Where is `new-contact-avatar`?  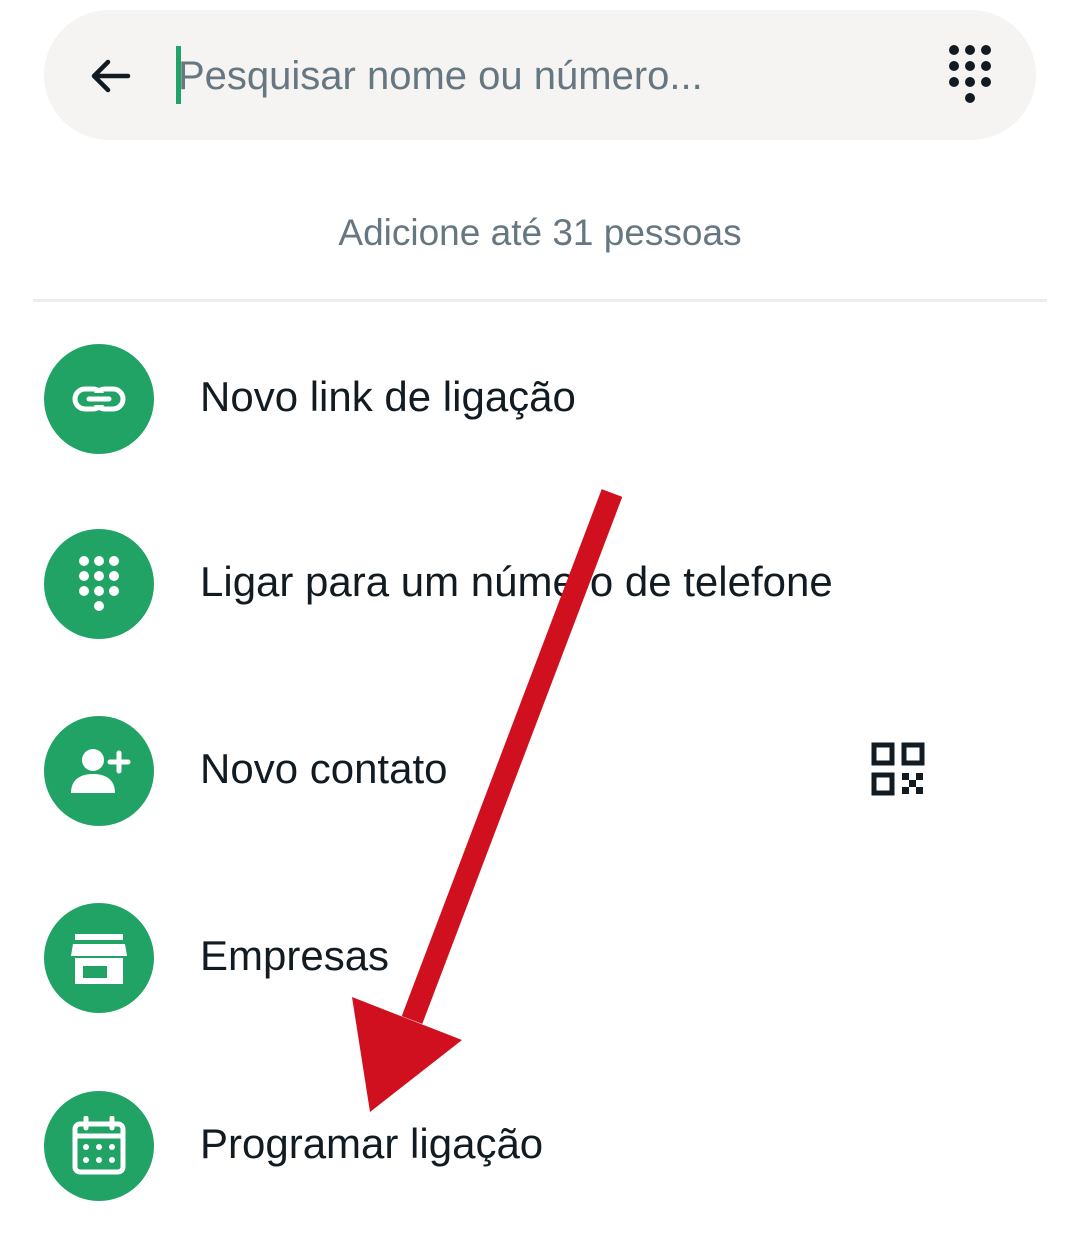
new-contact-avatar is located at coordinates (99, 771).